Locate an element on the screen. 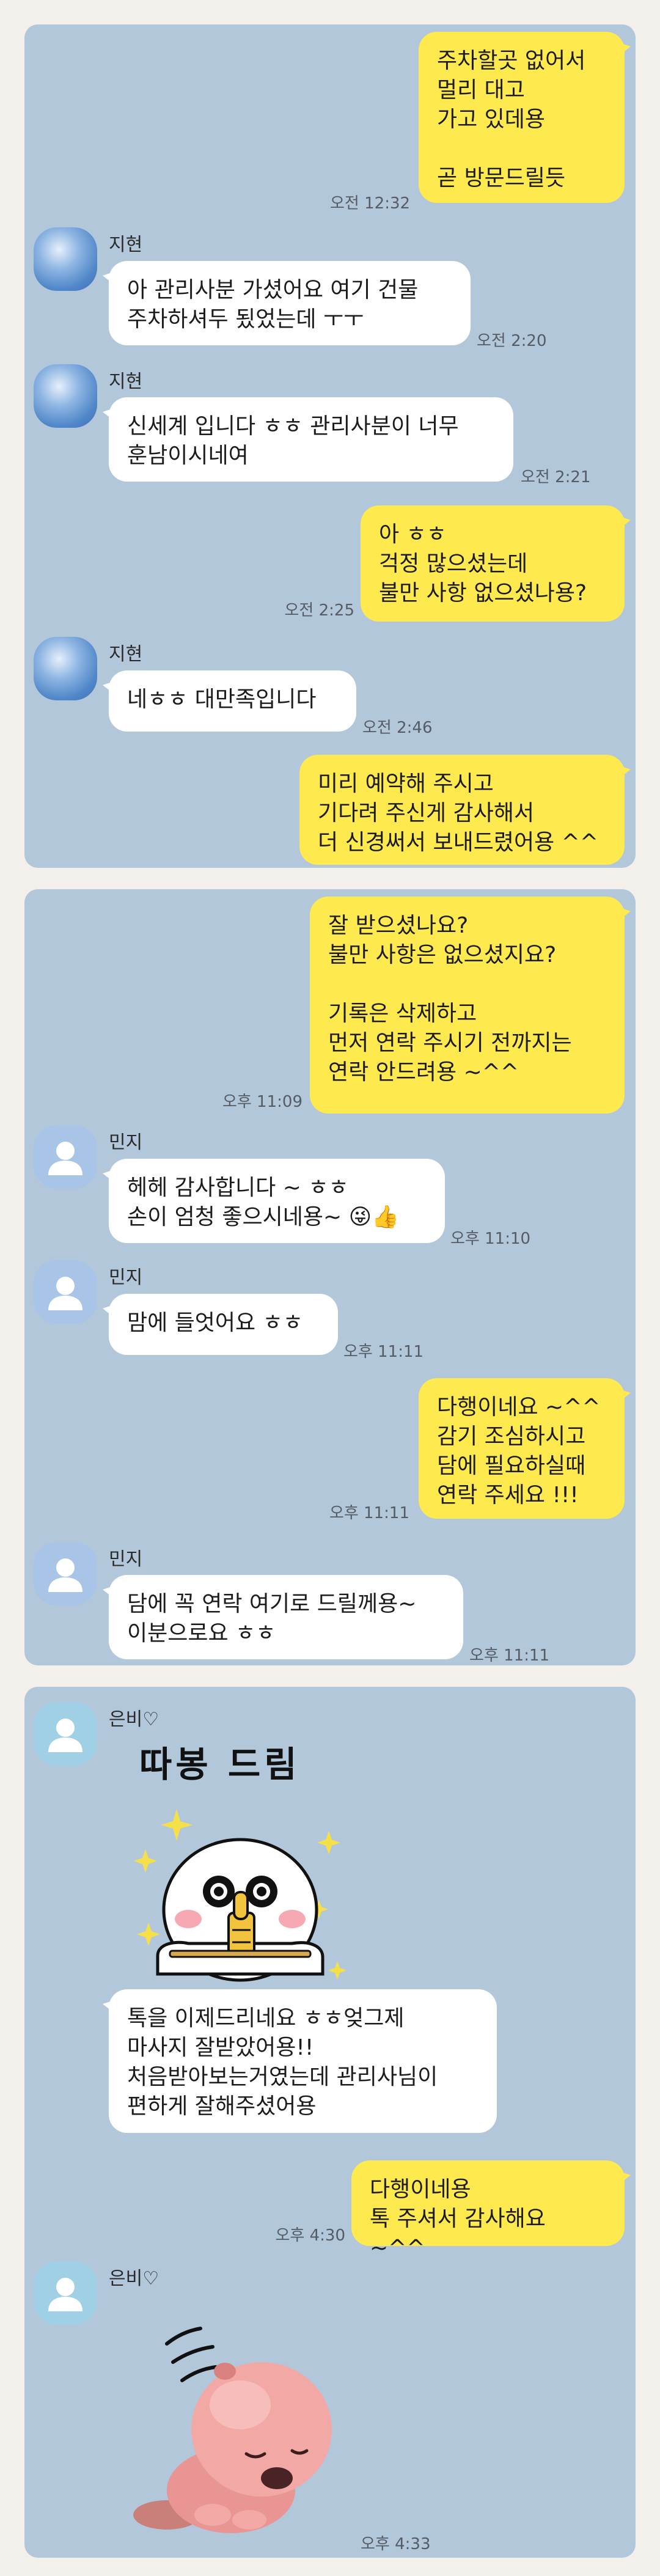 This screenshot has width=660, height=2576. message-time: 오전 2:25 is located at coordinates (320, 610).